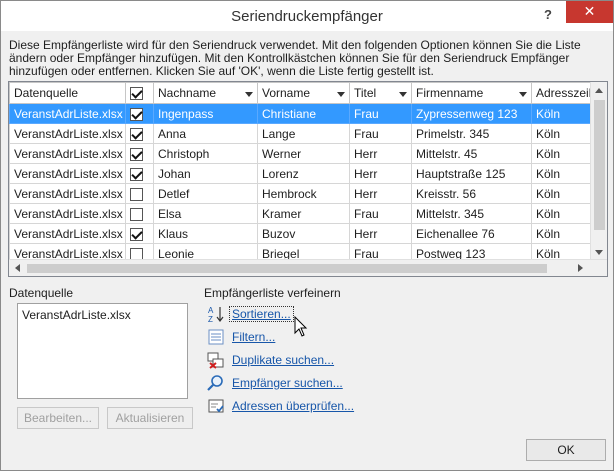 This screenshot has width=614, height=471. I want to click on duplicates-icon, so click(215, 360).